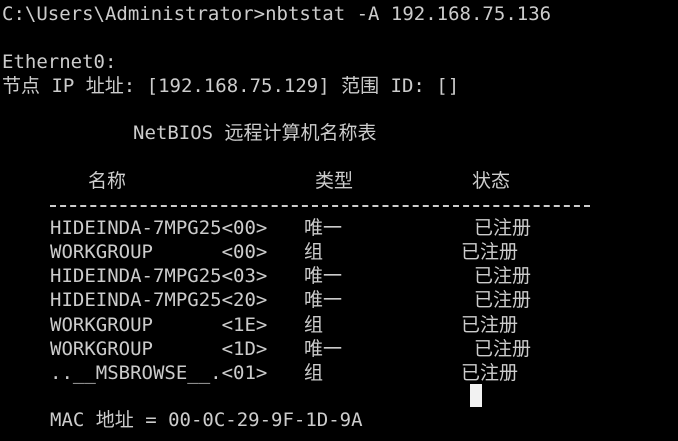  I want to click on text-cursor, so click(476, 395).